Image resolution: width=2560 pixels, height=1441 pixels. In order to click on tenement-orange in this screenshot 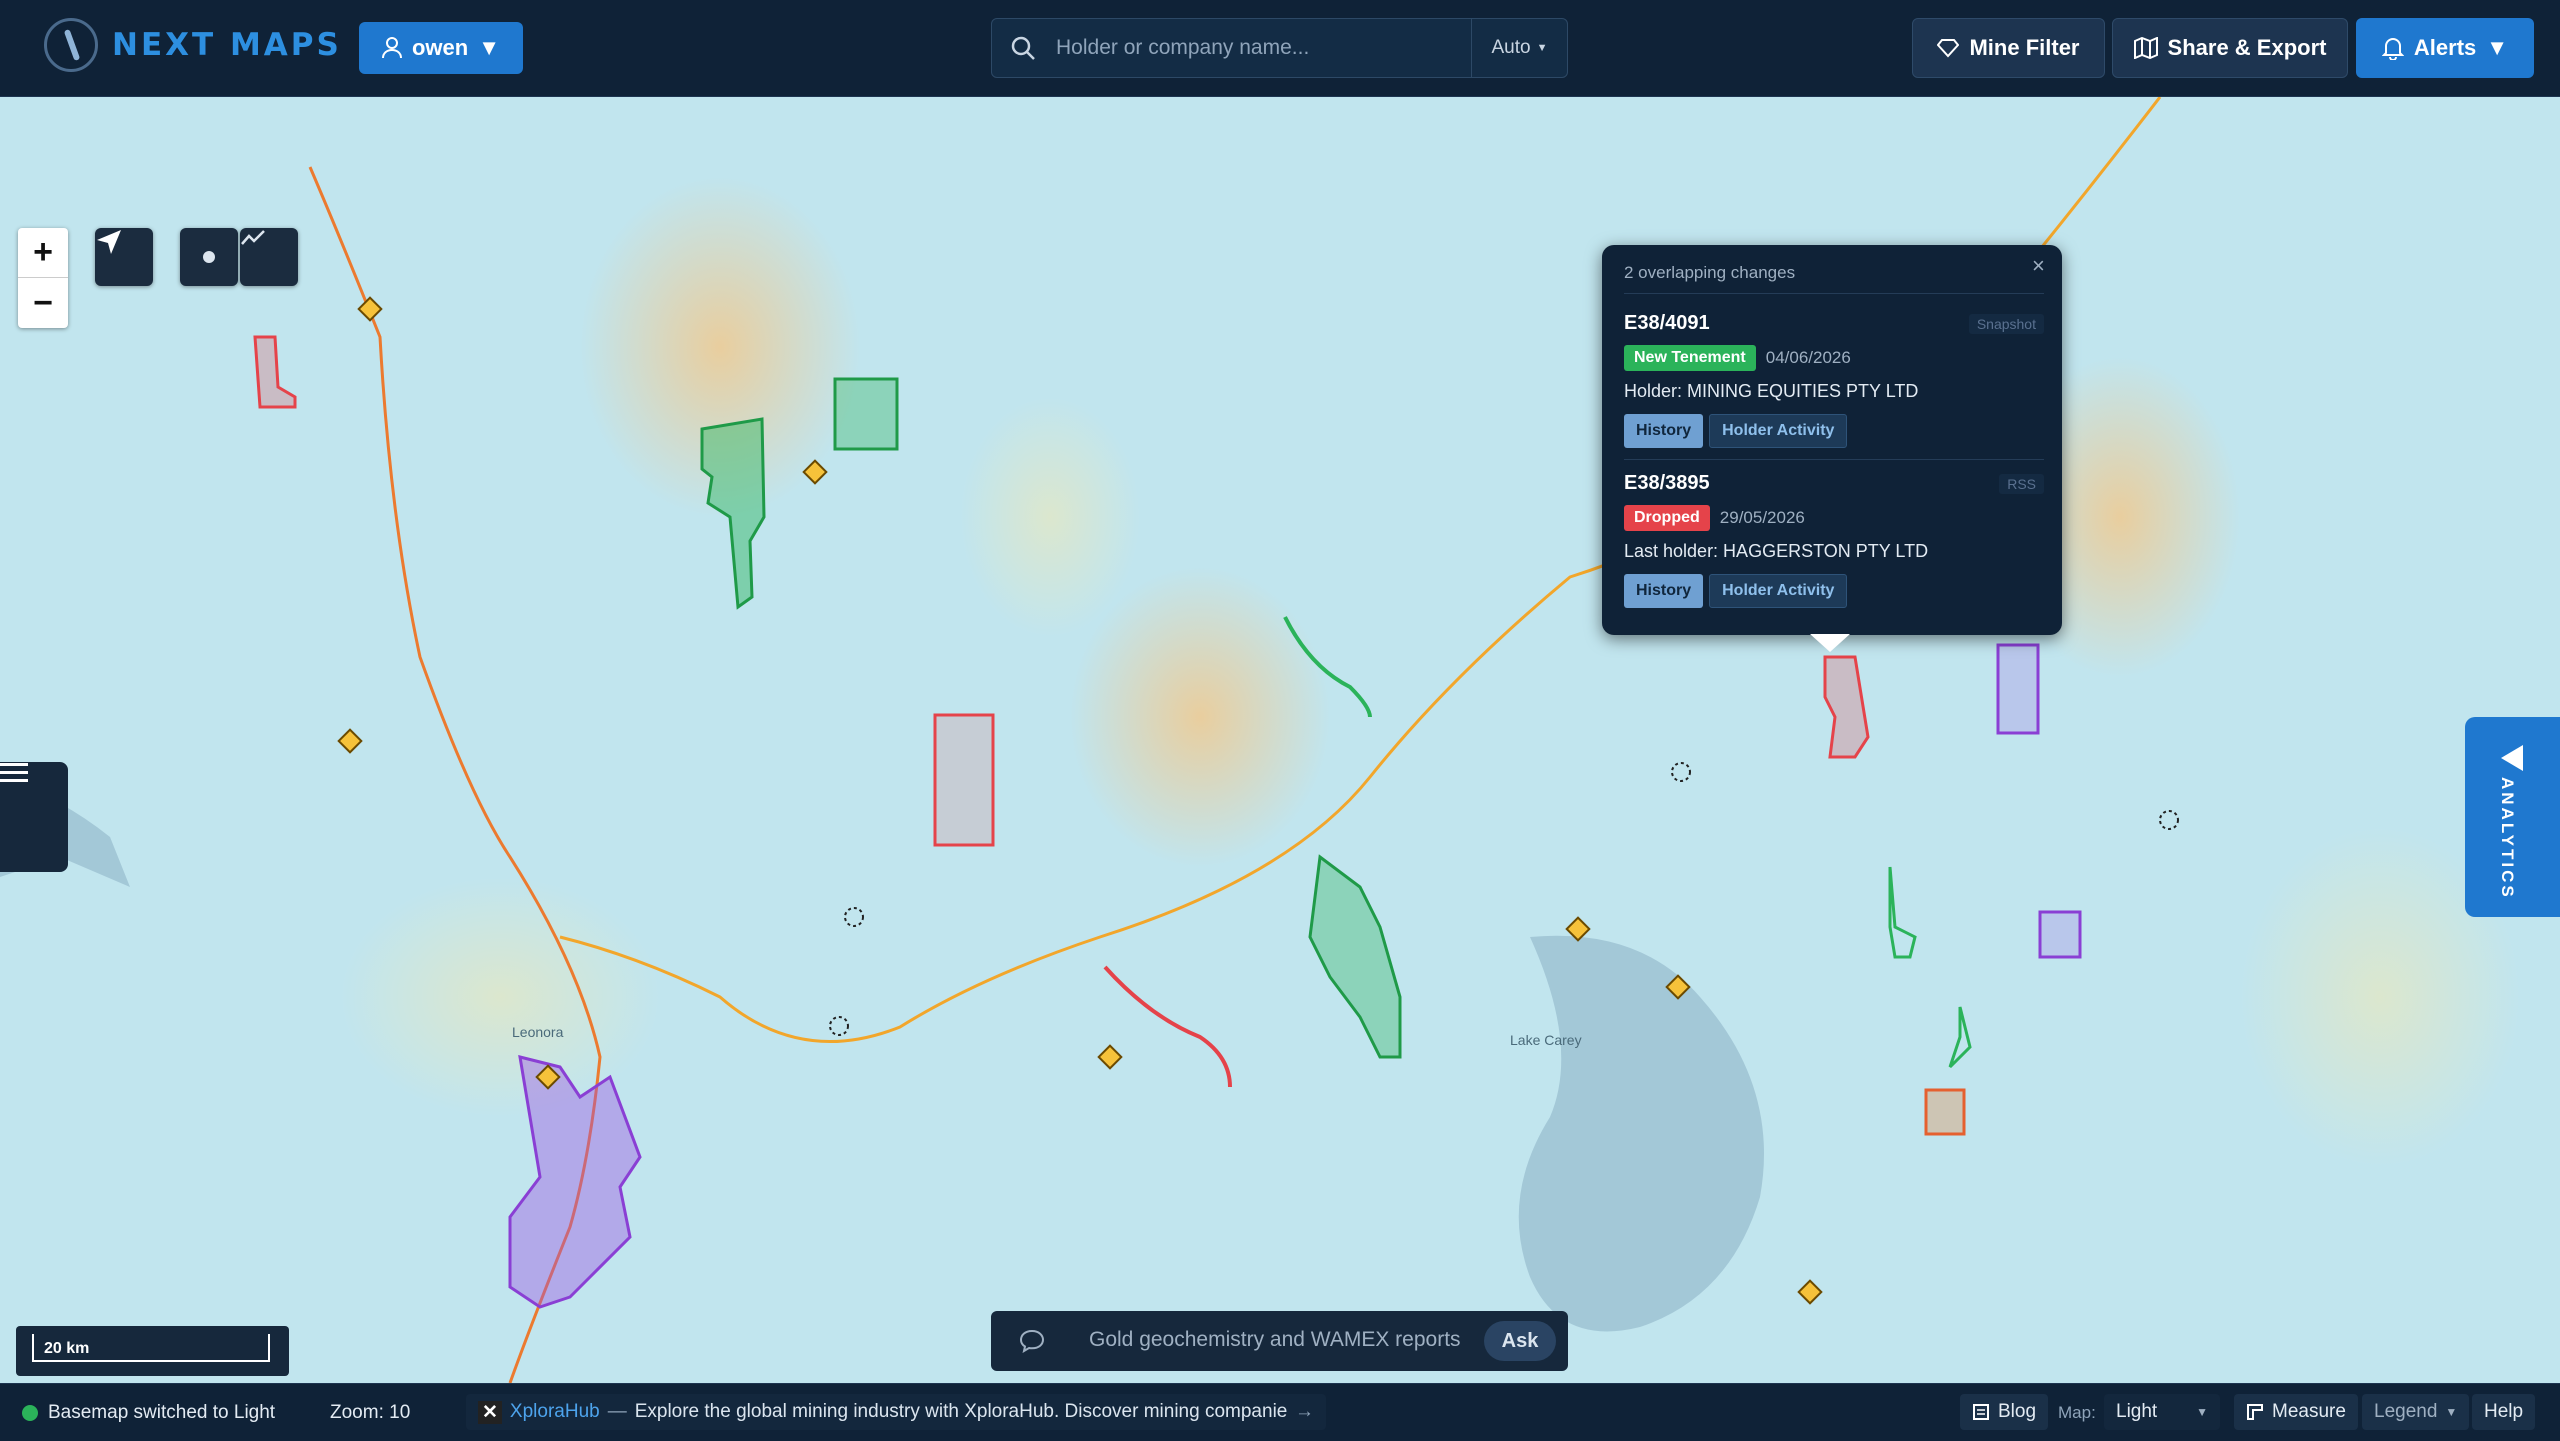, I will do `click(1945, 1112)`.